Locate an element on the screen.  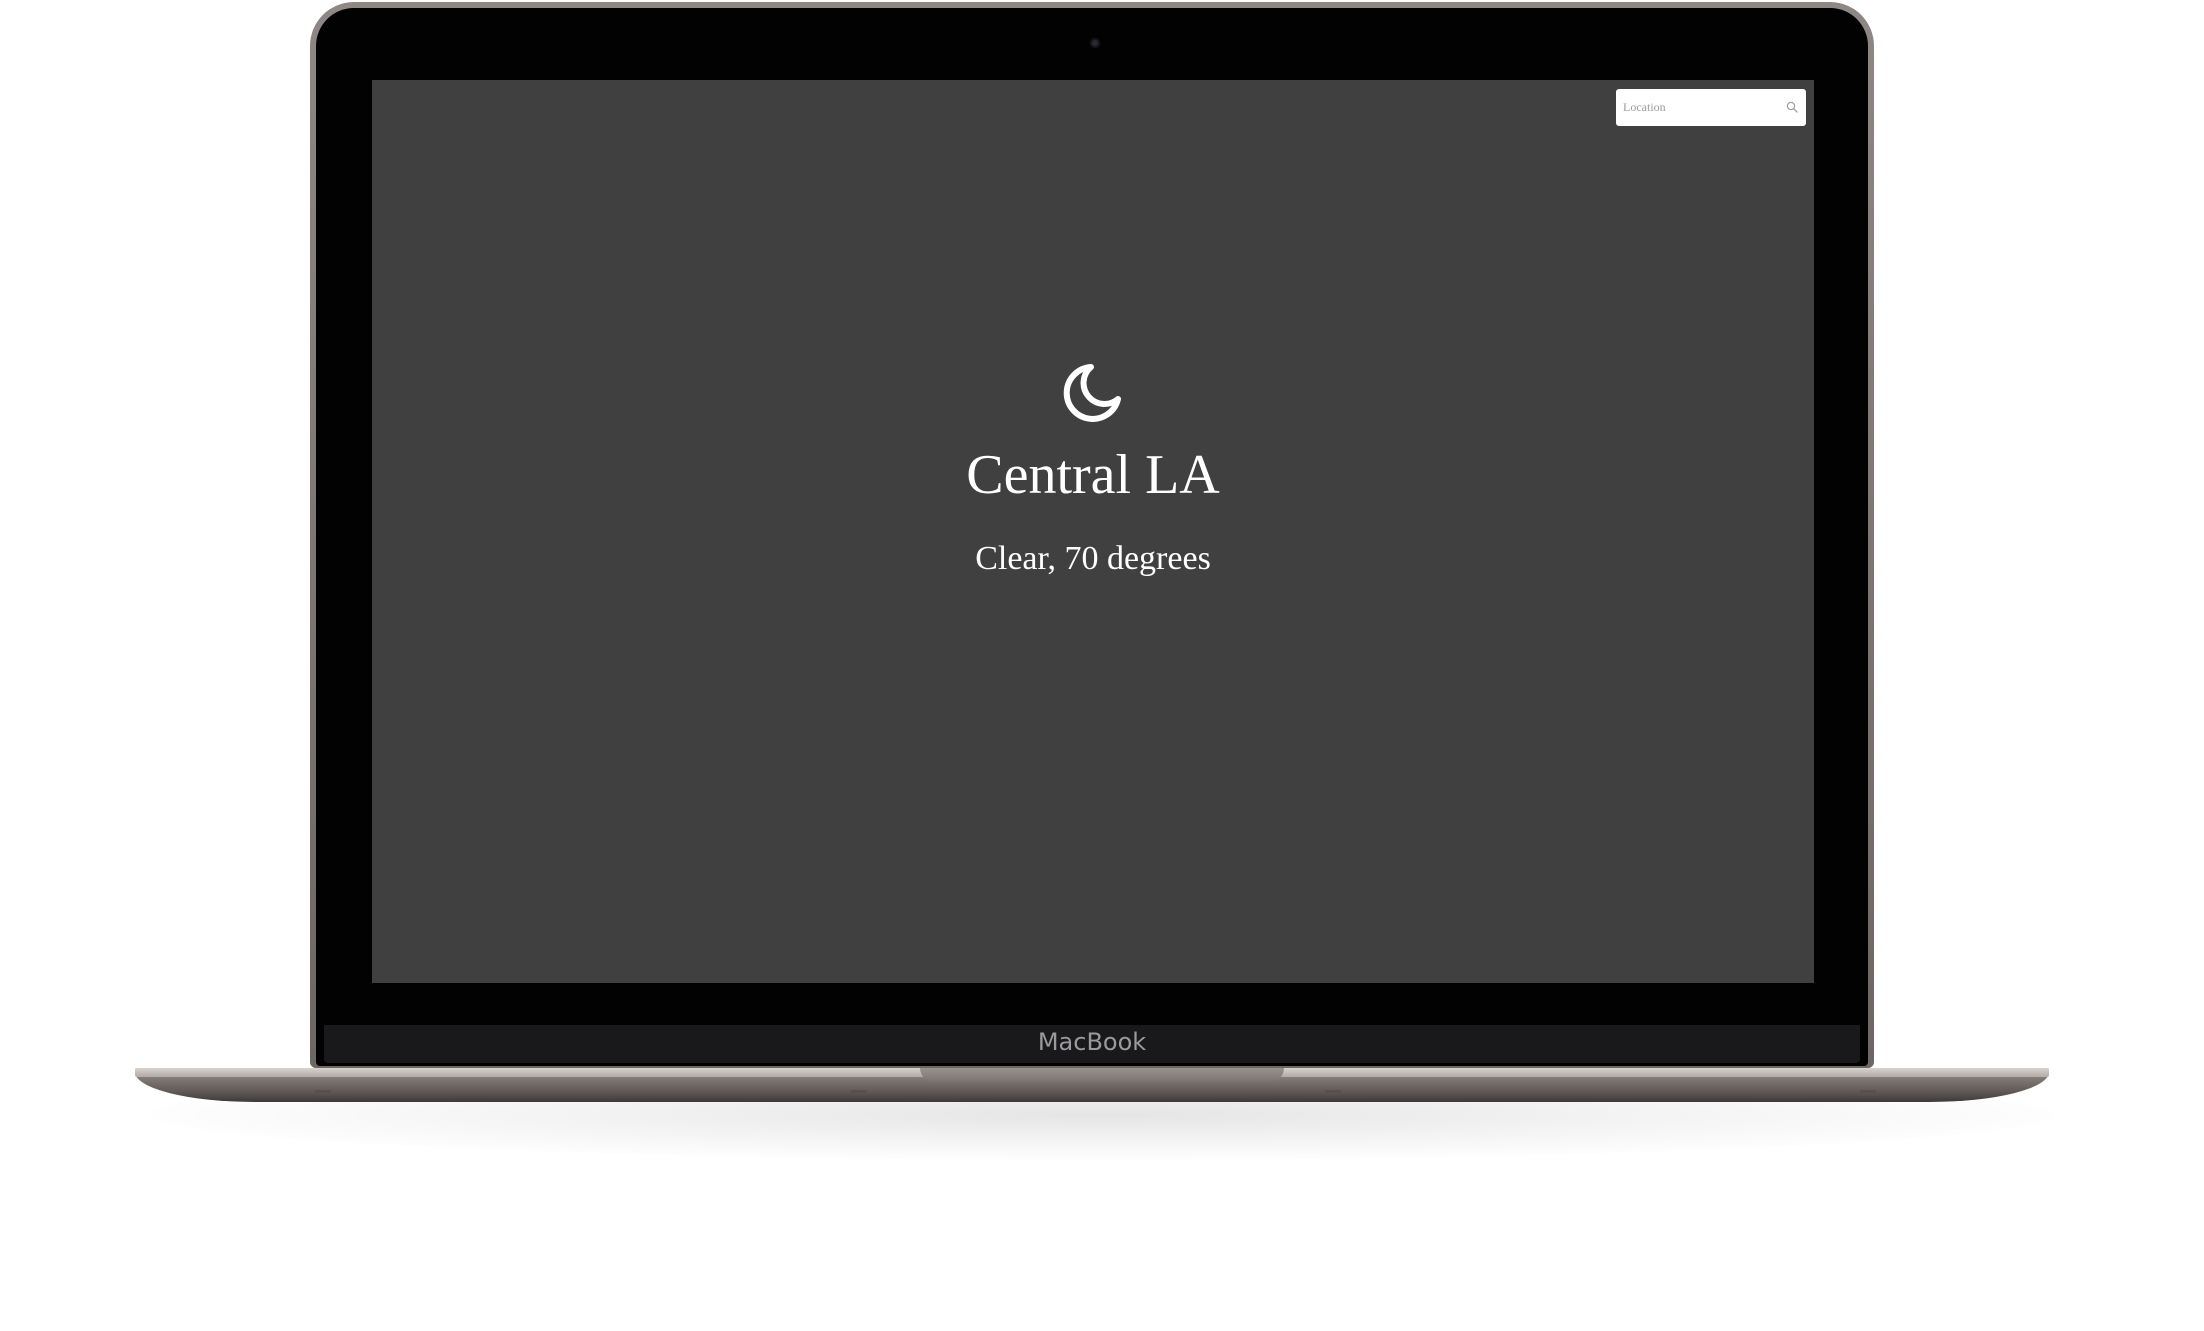
moon-icon is located at coordinates (1092, 393).